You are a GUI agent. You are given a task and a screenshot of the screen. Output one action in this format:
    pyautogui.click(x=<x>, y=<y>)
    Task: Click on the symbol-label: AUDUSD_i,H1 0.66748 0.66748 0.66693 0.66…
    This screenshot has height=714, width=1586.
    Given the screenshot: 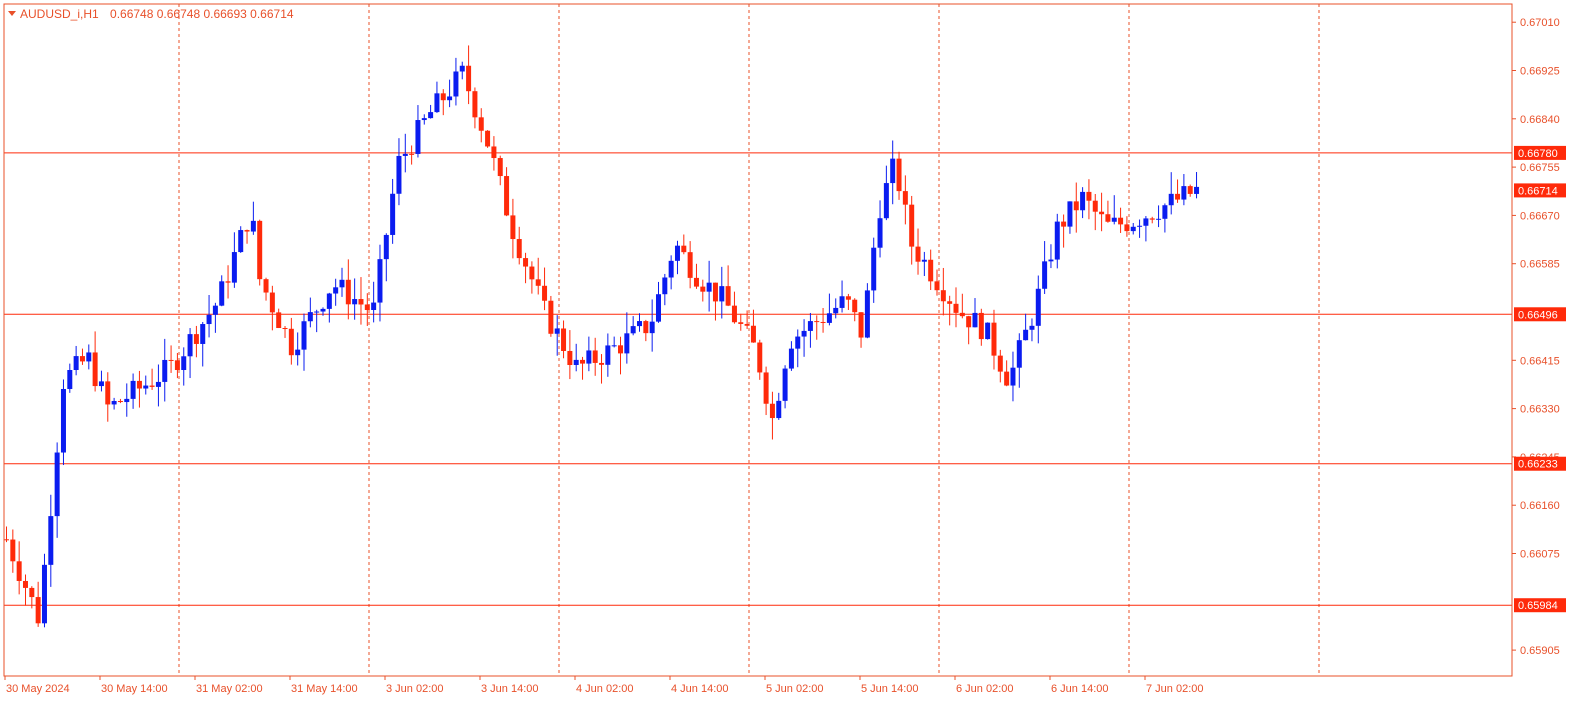 What is the action you would take?
    pyautogui.click(x=157, y=14)
    